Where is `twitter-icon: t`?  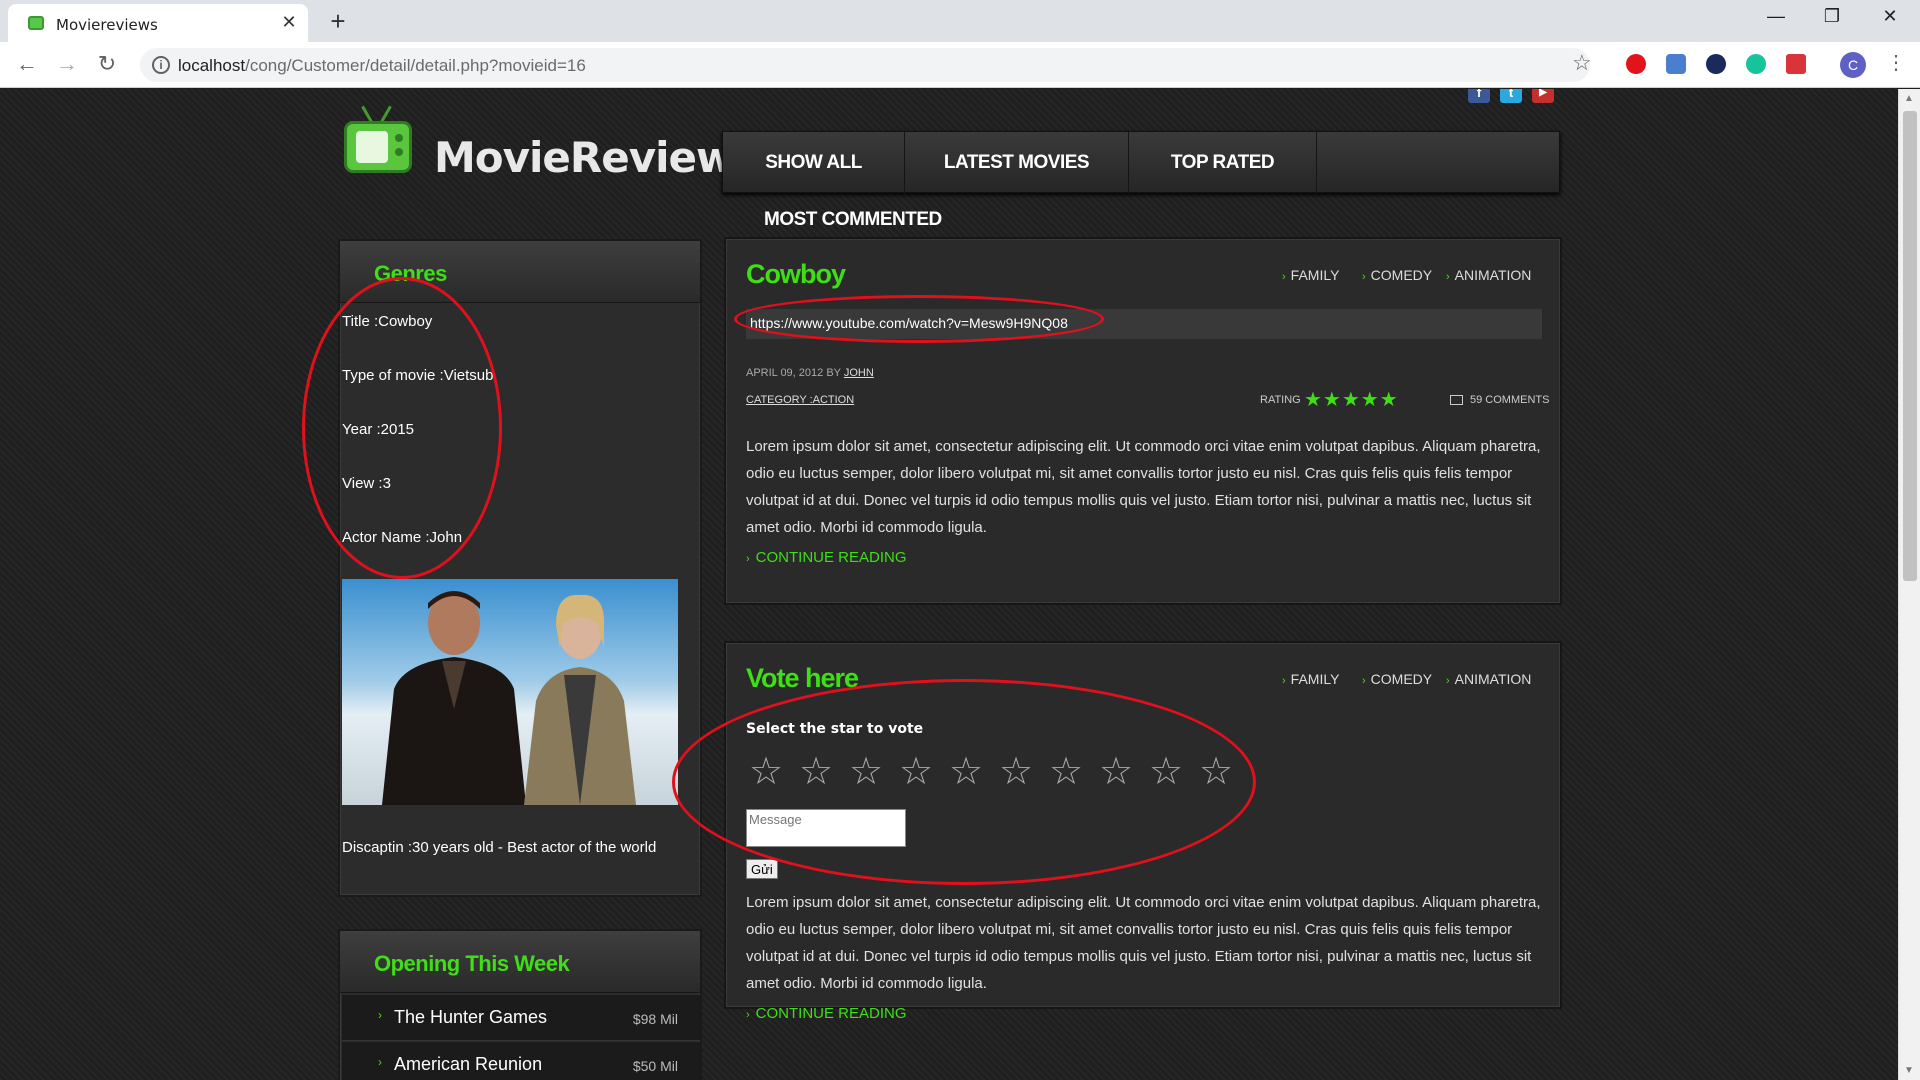
twitter-icon: t is located at coordinates (1511, 96).